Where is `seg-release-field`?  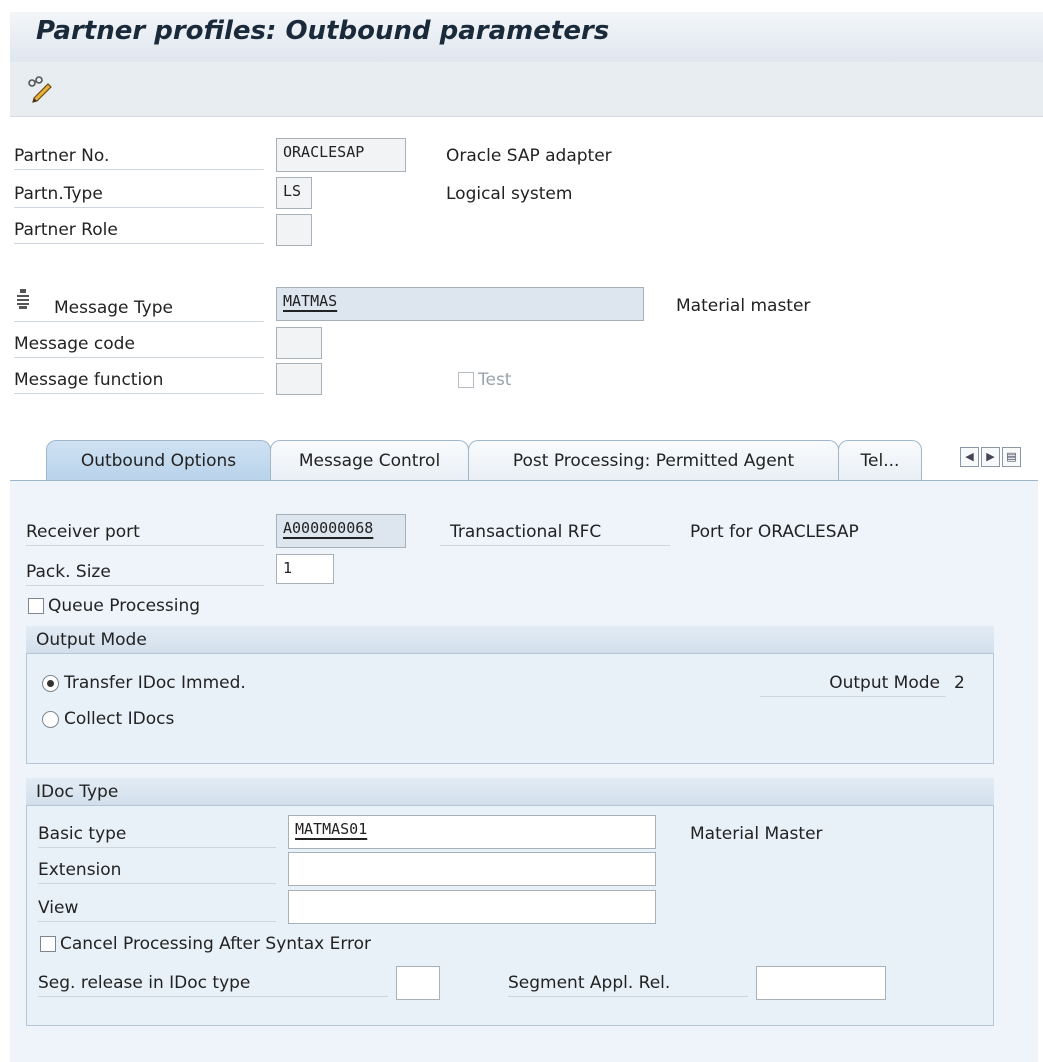
seg-release-field is located at coordinates (418, 983).